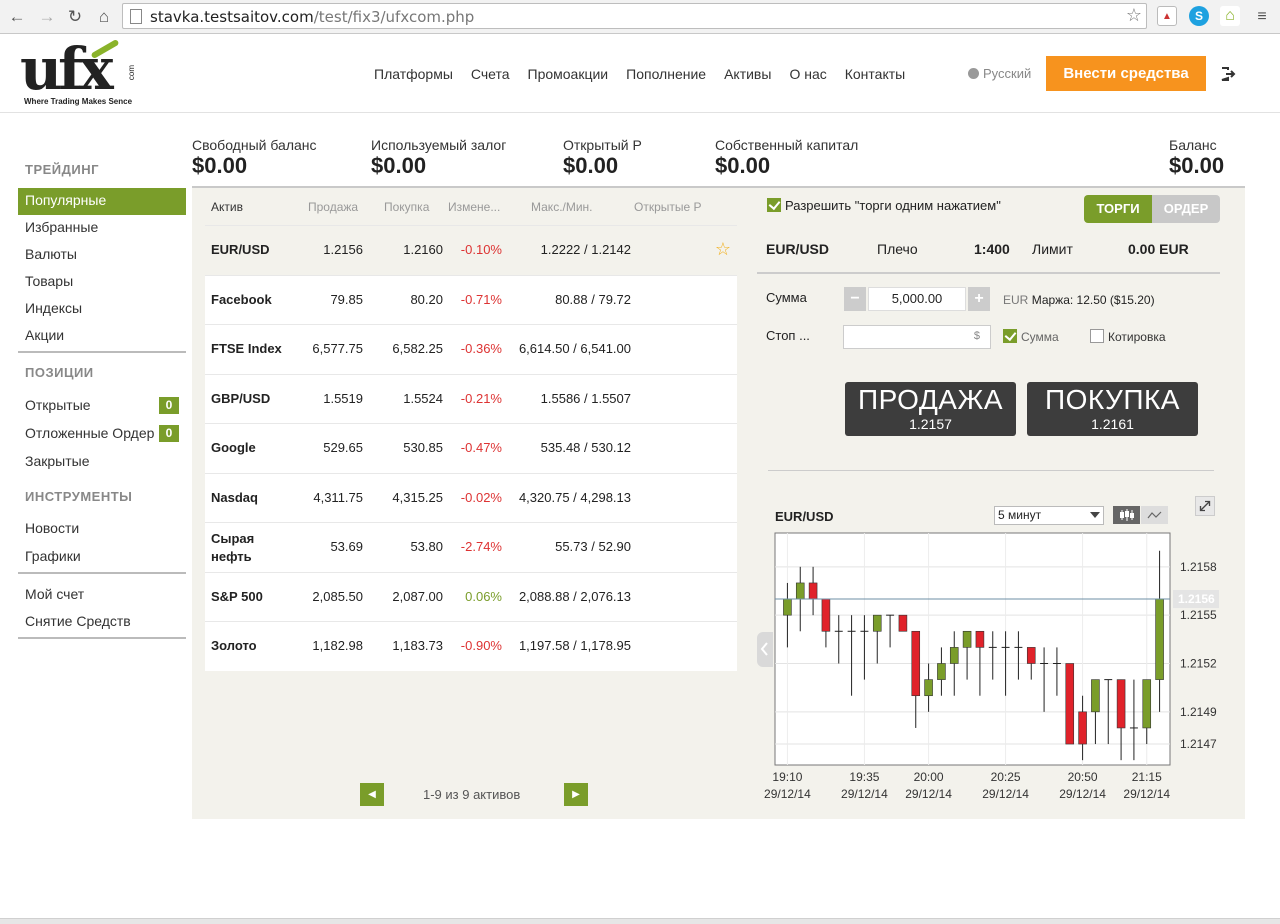 This screenshot has width=1280, height=924. What do you see at coordinates (668, 207) in the screenshot?
I see `col-open: Открытые Р` at bounding box center [668, 207].